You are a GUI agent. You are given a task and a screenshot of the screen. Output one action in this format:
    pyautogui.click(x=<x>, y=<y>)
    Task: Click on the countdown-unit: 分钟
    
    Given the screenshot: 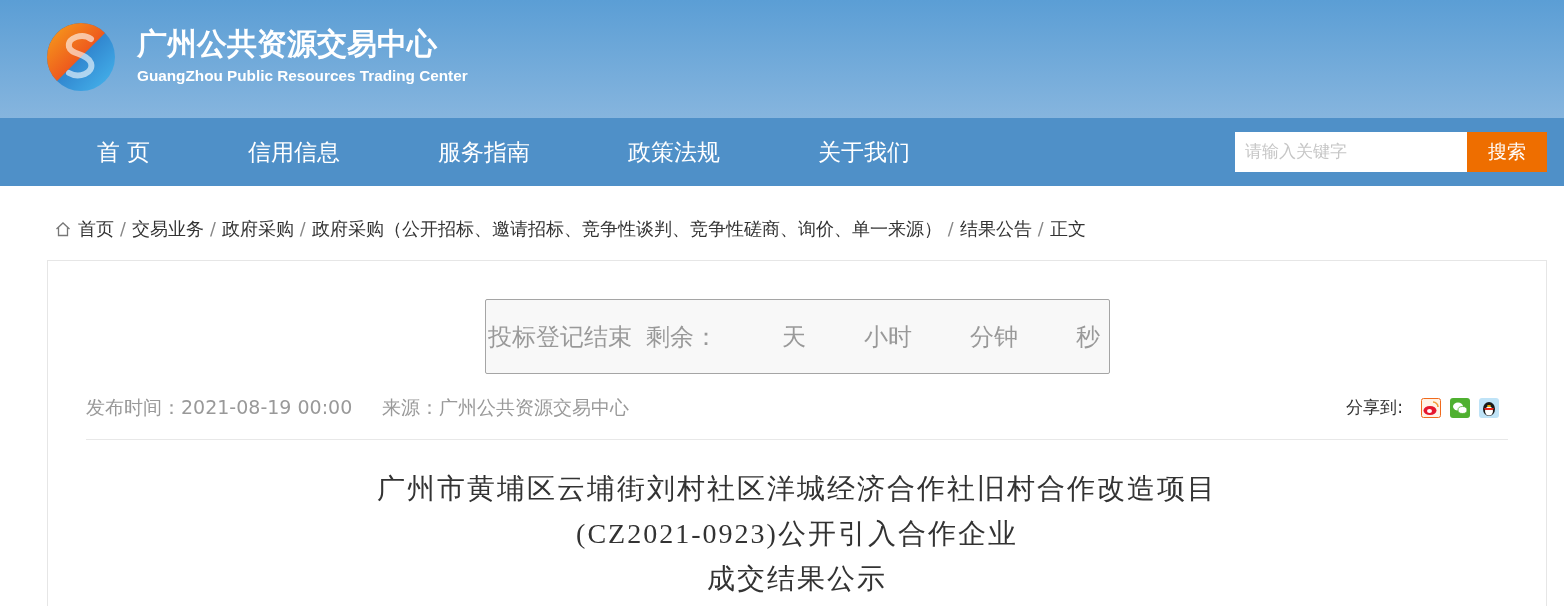 What is the action you would take?
    pyautogui.click(x=993, y=337)
    